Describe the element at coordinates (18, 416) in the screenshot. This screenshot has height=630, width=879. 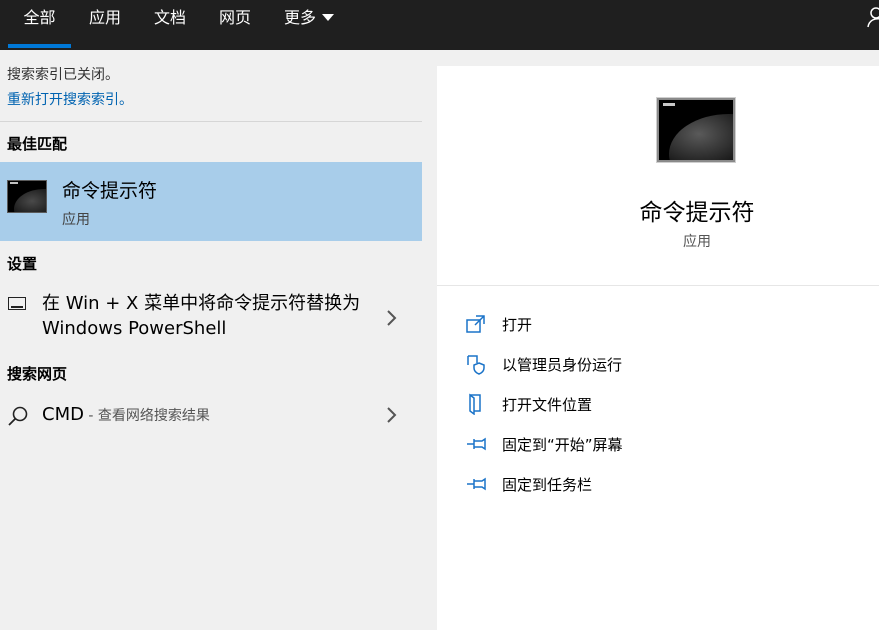
I see `search-icon` at that location.